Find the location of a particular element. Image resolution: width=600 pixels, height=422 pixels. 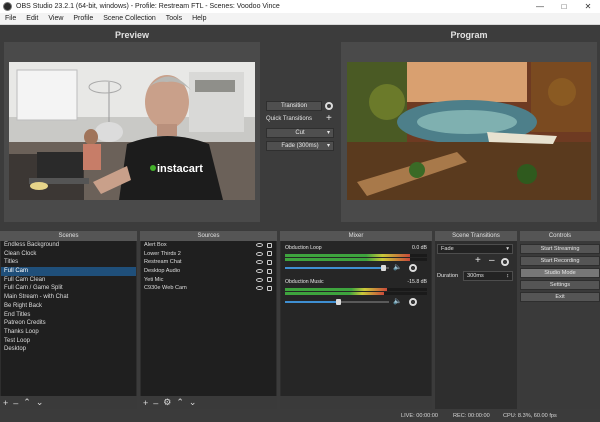

menu-help: Help is located at coordinates (199, 18).